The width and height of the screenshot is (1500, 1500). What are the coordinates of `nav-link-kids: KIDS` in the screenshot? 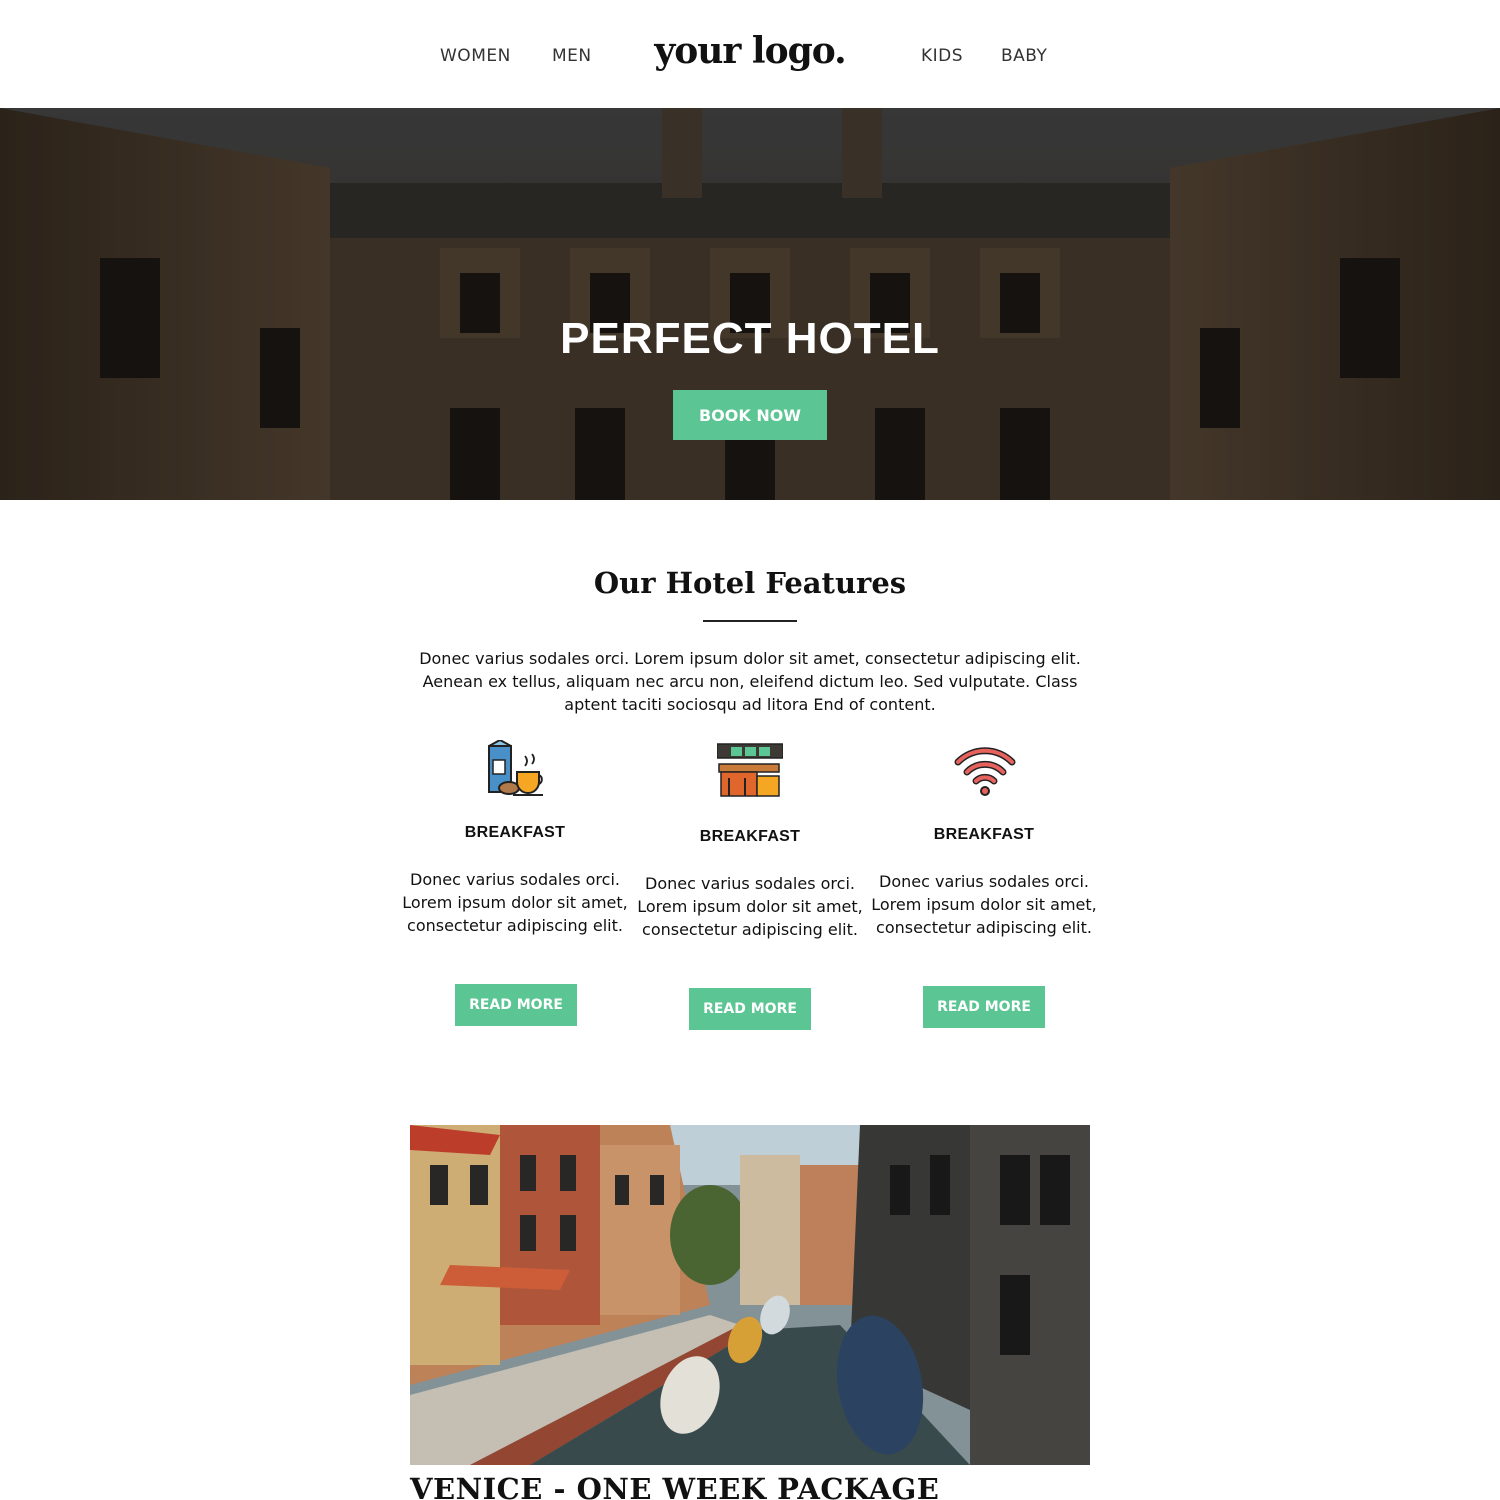 It's located at (942, 56).